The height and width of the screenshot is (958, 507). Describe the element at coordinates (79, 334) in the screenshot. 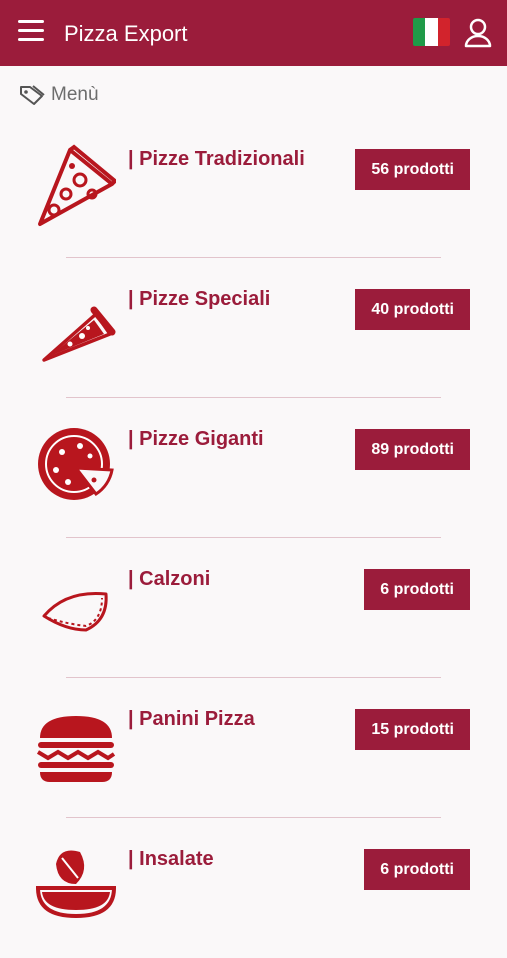

I see `pizza-wedge-icon` at that location.